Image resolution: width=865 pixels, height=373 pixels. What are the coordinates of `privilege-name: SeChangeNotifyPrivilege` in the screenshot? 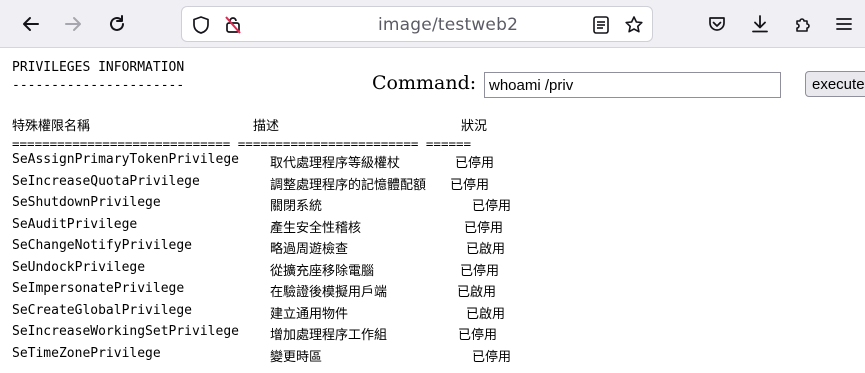 It's located at (102, 245).